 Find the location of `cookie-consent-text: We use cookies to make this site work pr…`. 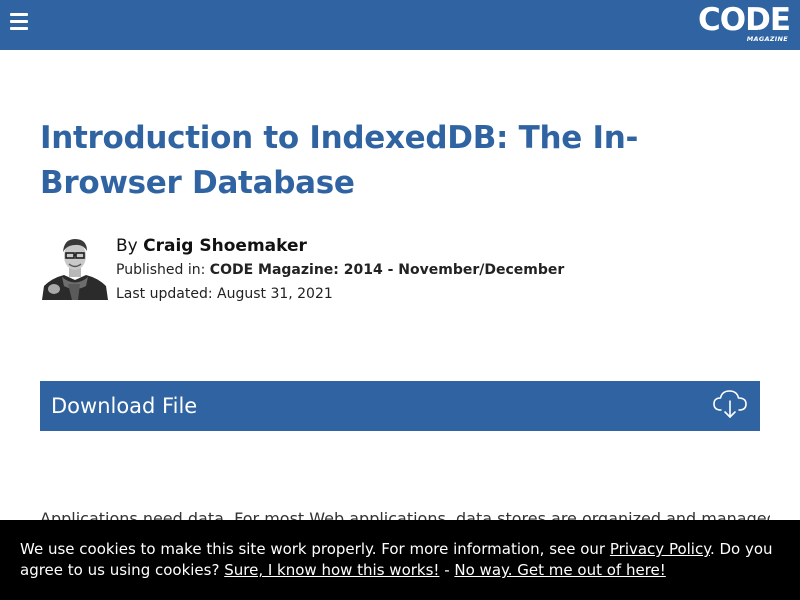

cookie-consent-text: We use cookies to make this site work pr… is located at coordinates (405, 560).